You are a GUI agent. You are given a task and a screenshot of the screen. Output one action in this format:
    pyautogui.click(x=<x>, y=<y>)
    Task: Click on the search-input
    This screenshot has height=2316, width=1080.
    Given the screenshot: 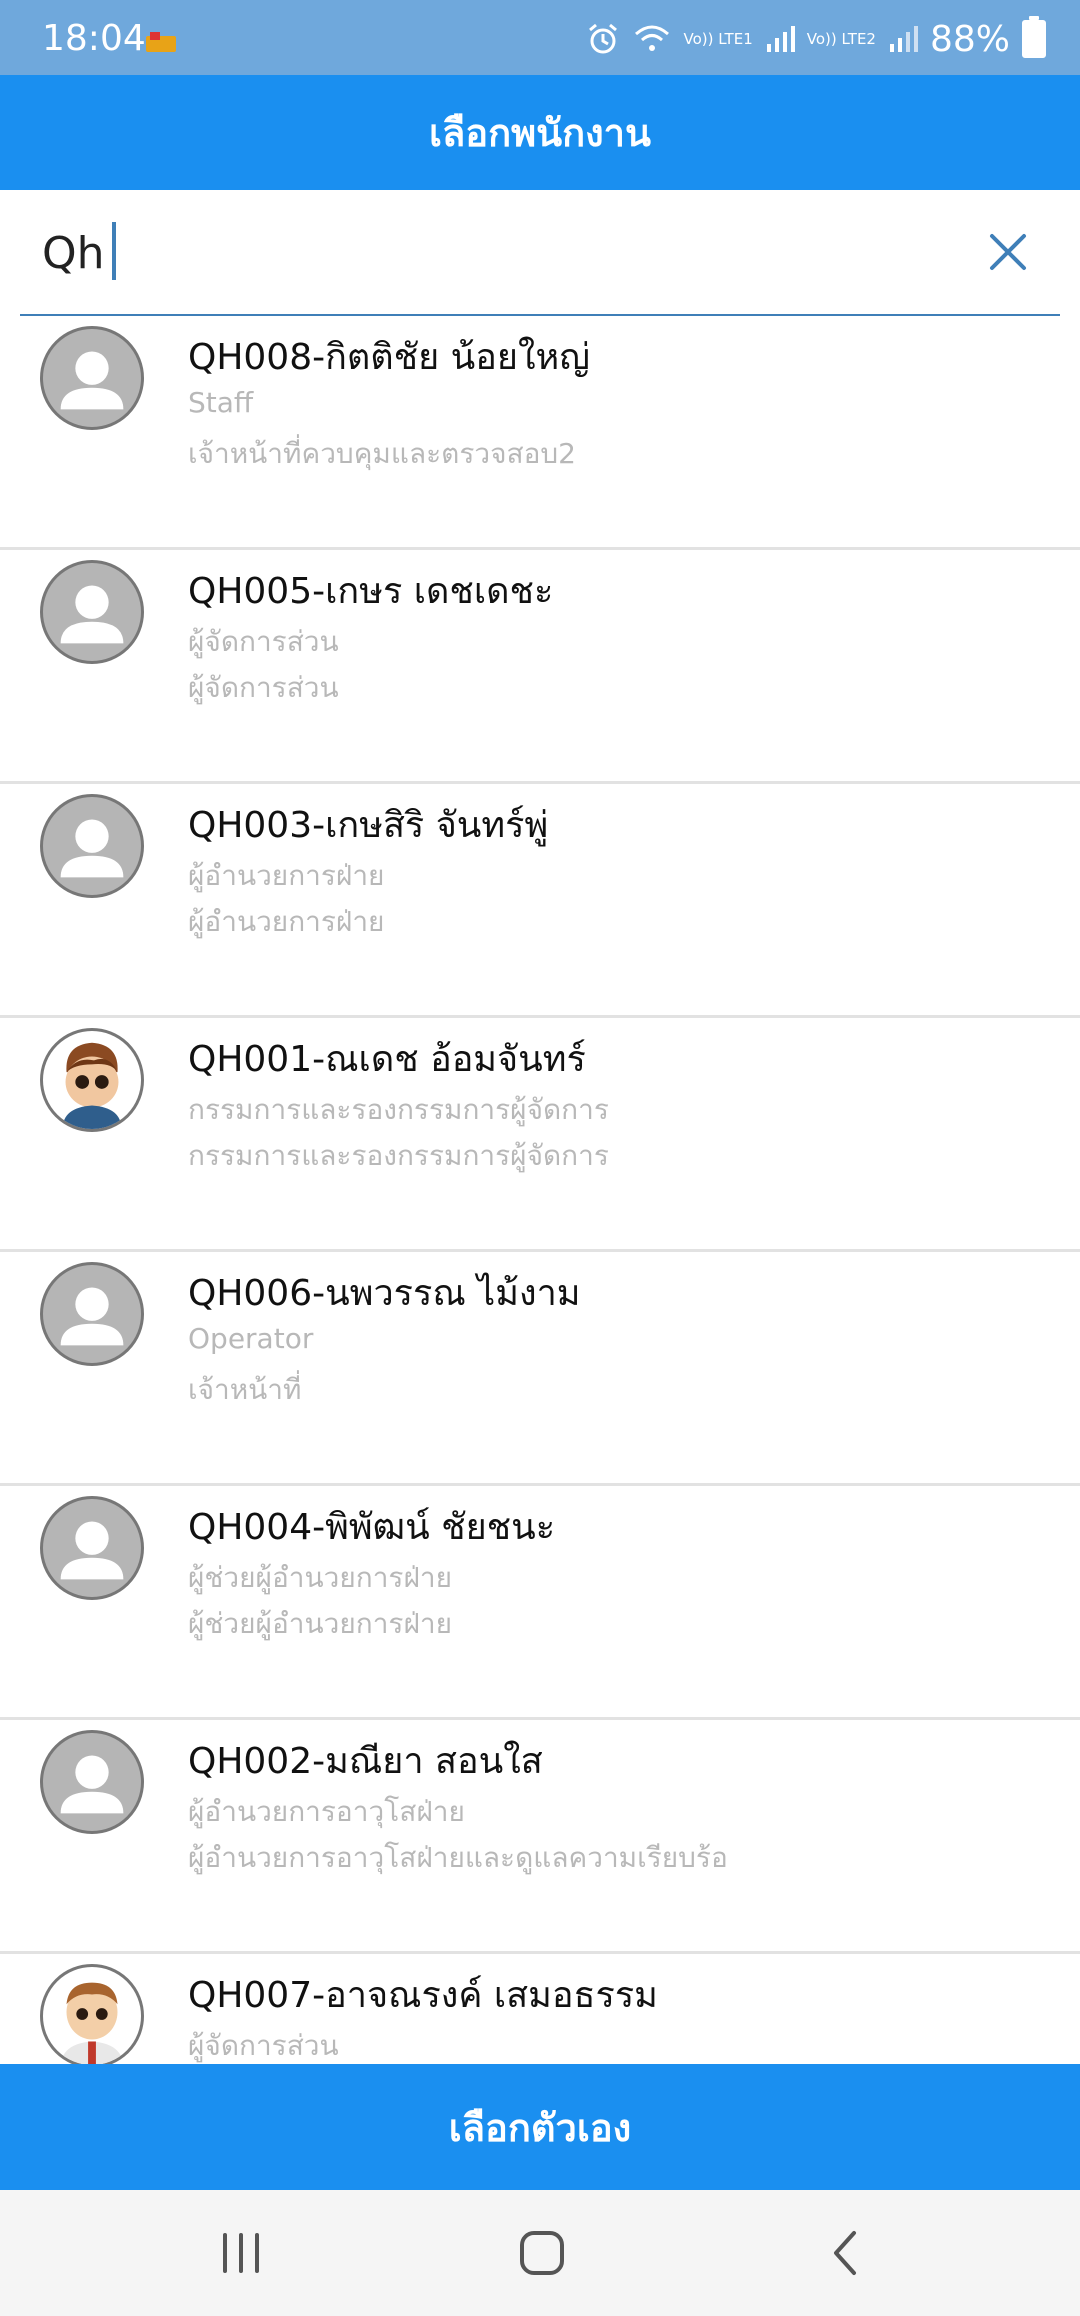 What is the action you would take?
    pyautogui.click(x=492, y=253)
    